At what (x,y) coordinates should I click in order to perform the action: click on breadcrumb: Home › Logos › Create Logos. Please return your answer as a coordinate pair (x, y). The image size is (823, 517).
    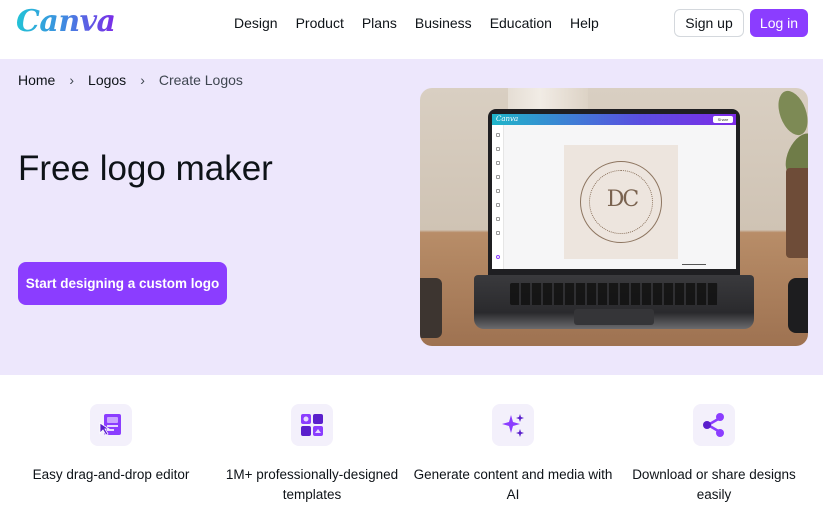
    Looking at the image, I should click on (130, 80).